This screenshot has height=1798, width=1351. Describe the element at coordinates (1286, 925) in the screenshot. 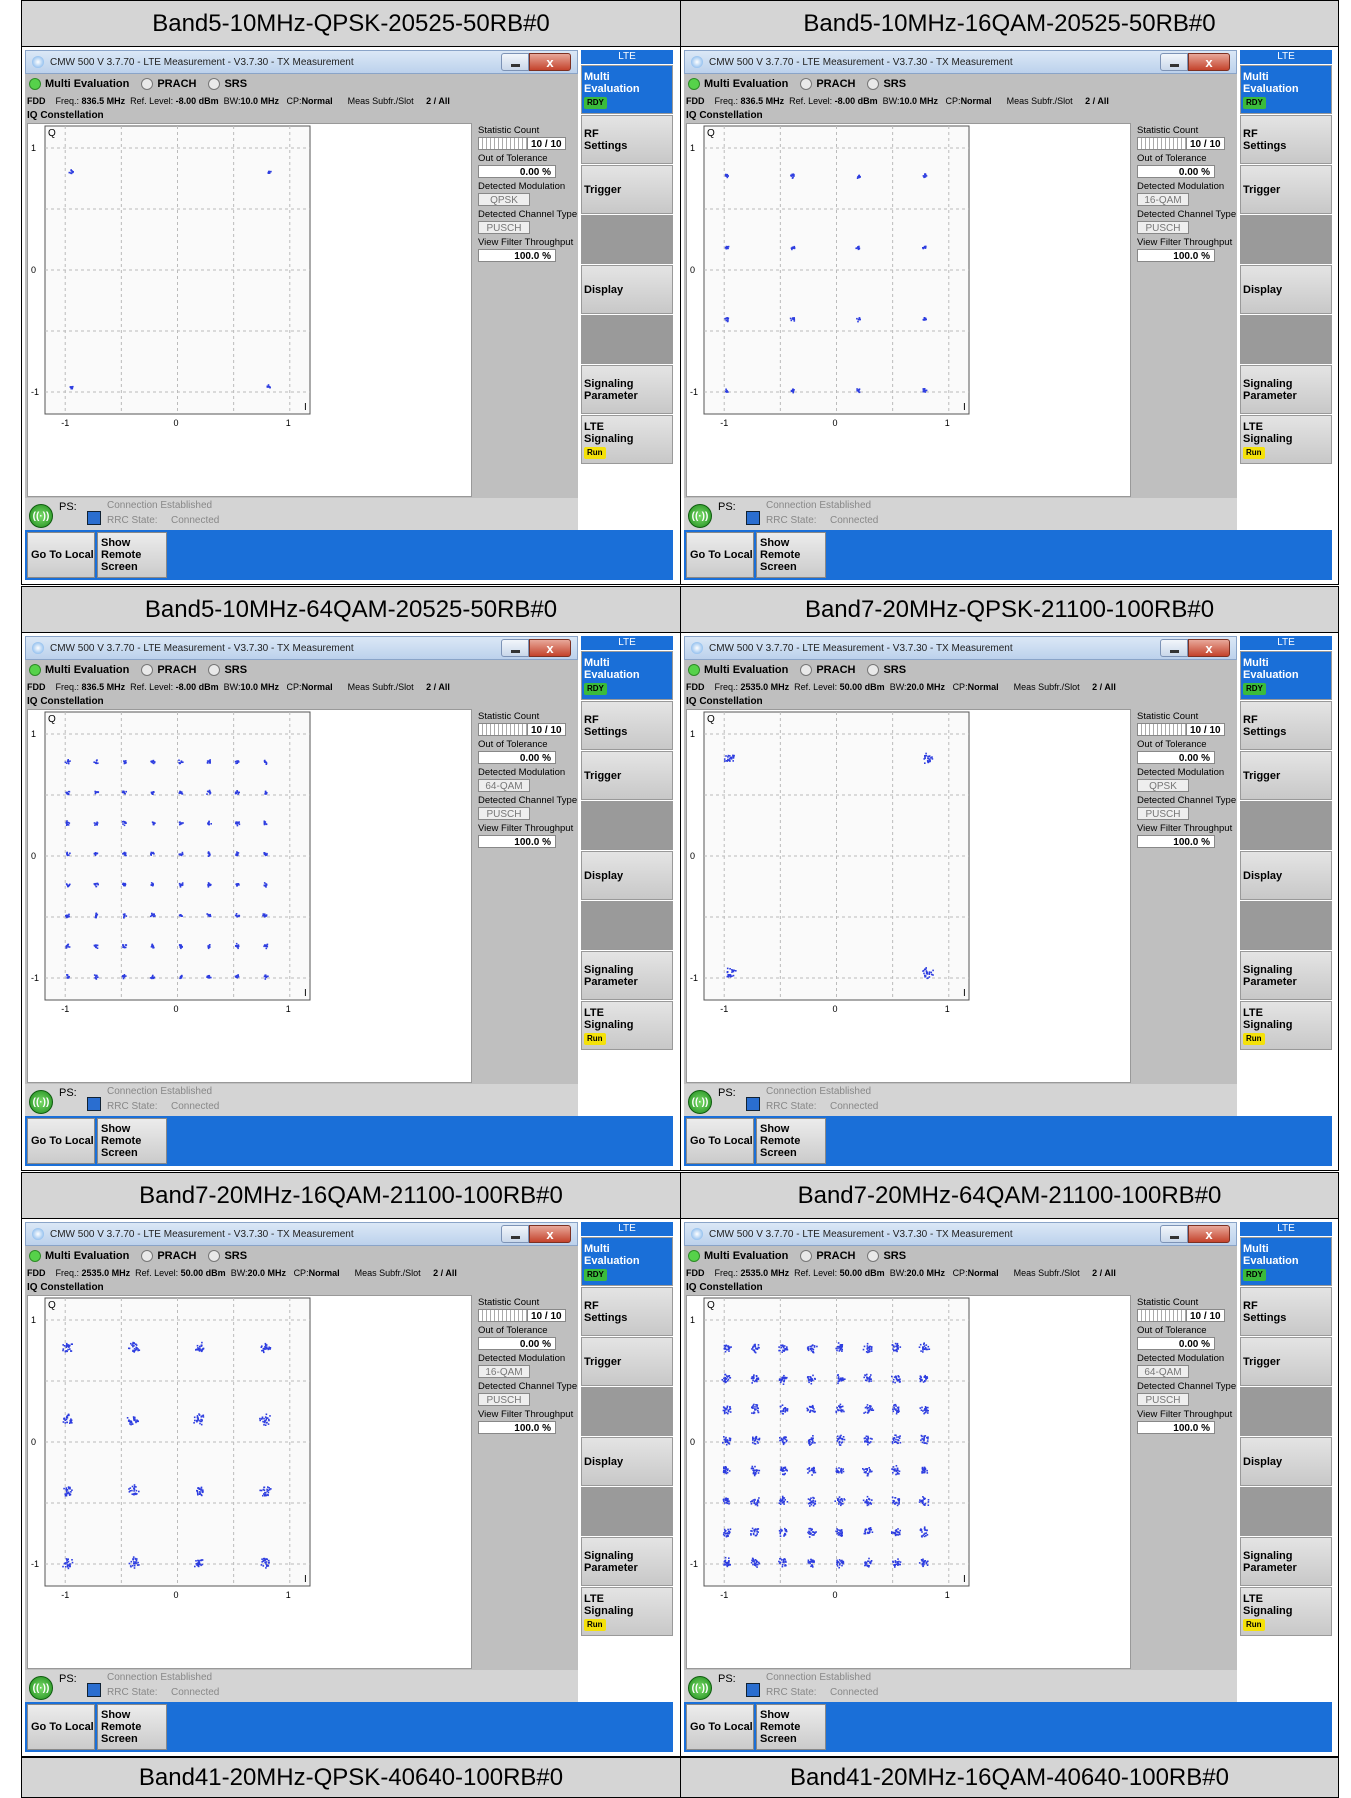

I see `empty-softkey` at that location.